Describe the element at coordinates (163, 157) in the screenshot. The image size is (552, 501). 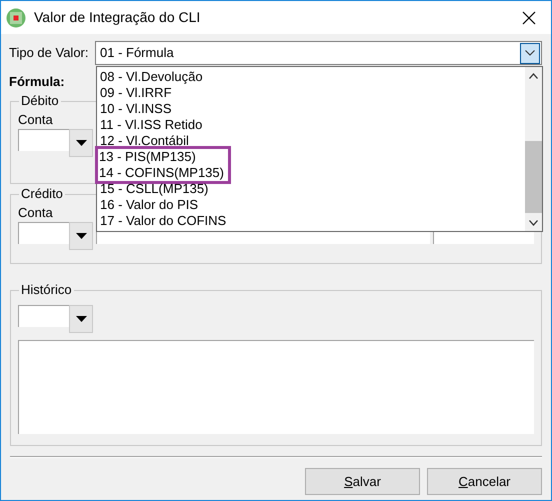
I see `dropdown-option: 13 - PIS(MP135)` at that location.